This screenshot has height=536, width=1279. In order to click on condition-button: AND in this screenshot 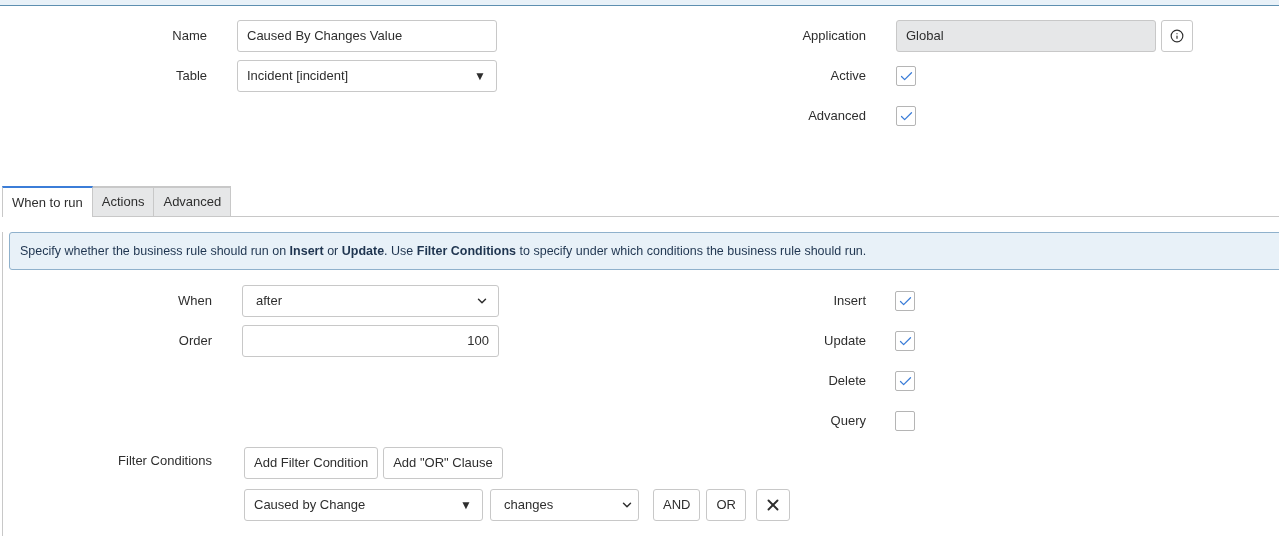, I will do `click(677, 505)`.